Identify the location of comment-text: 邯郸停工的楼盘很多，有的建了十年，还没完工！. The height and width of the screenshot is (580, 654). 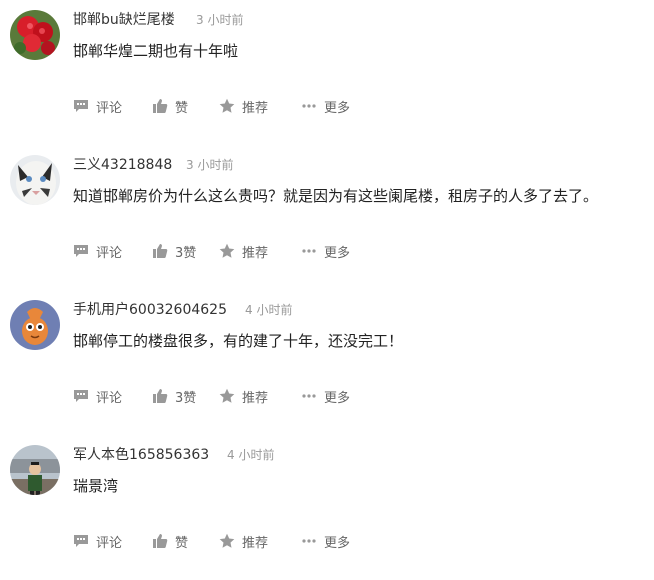
(238, 341).